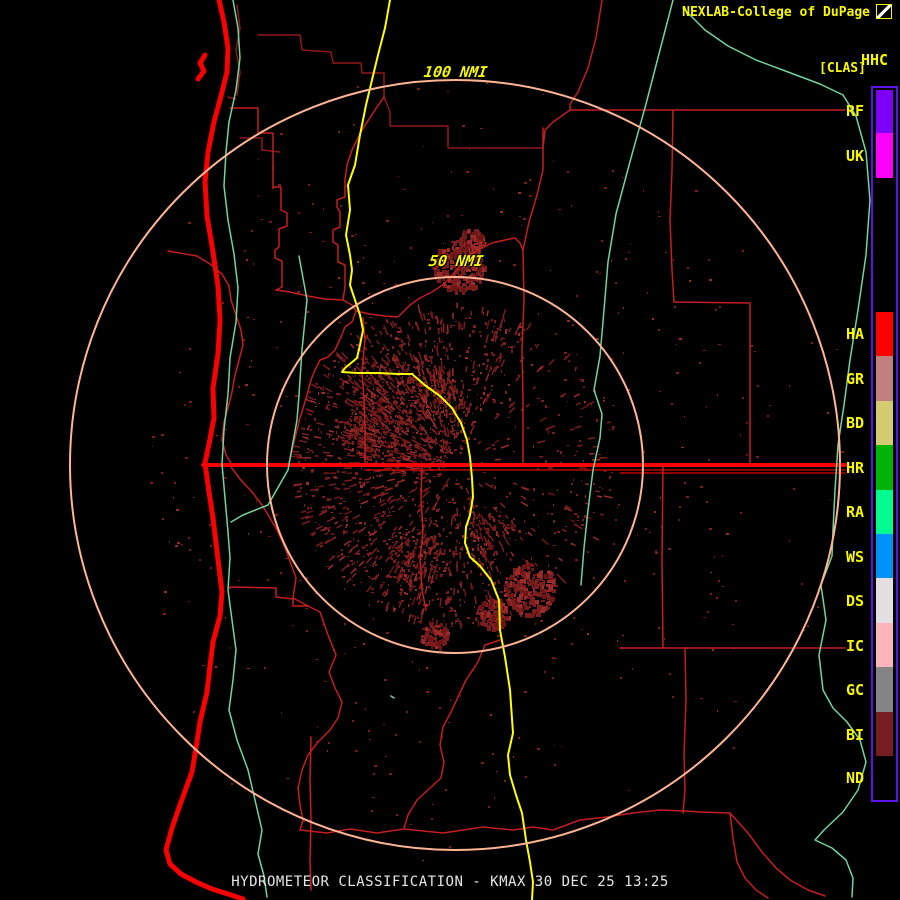 The image size is (900, 900). Describe the element at coordinates (776, 12) in the screenshot. I see `header-title: NEXLAB-College of DuPage` at that location.